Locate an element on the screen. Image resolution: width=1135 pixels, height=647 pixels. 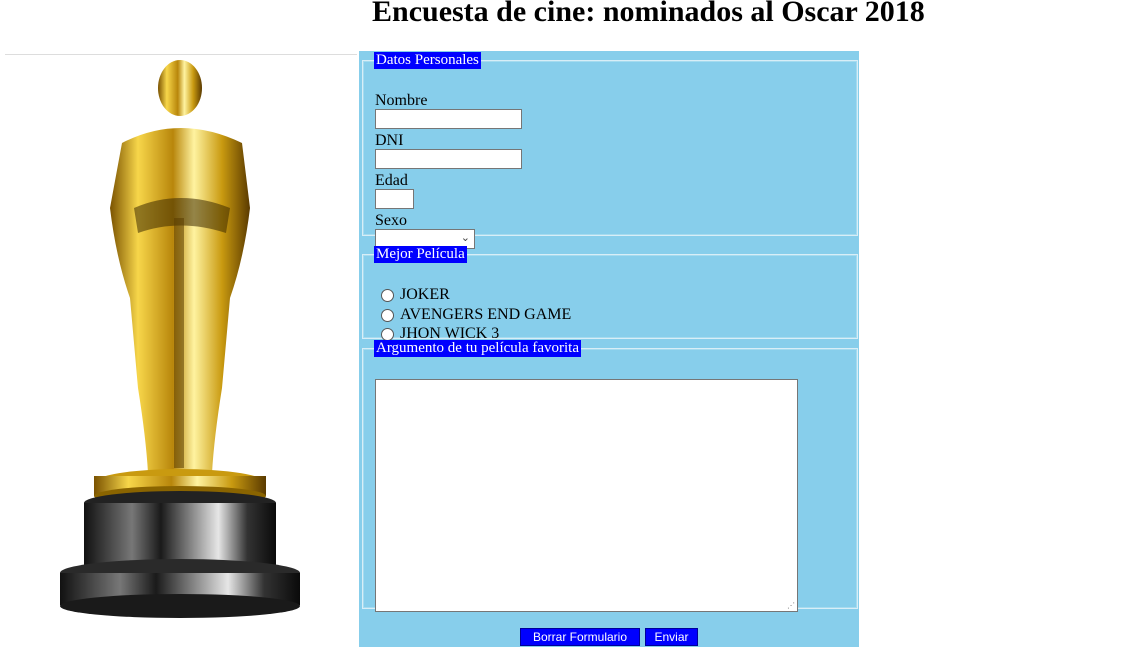
chevron-down-icon: ⌄ is located at coordinates (465, 237).